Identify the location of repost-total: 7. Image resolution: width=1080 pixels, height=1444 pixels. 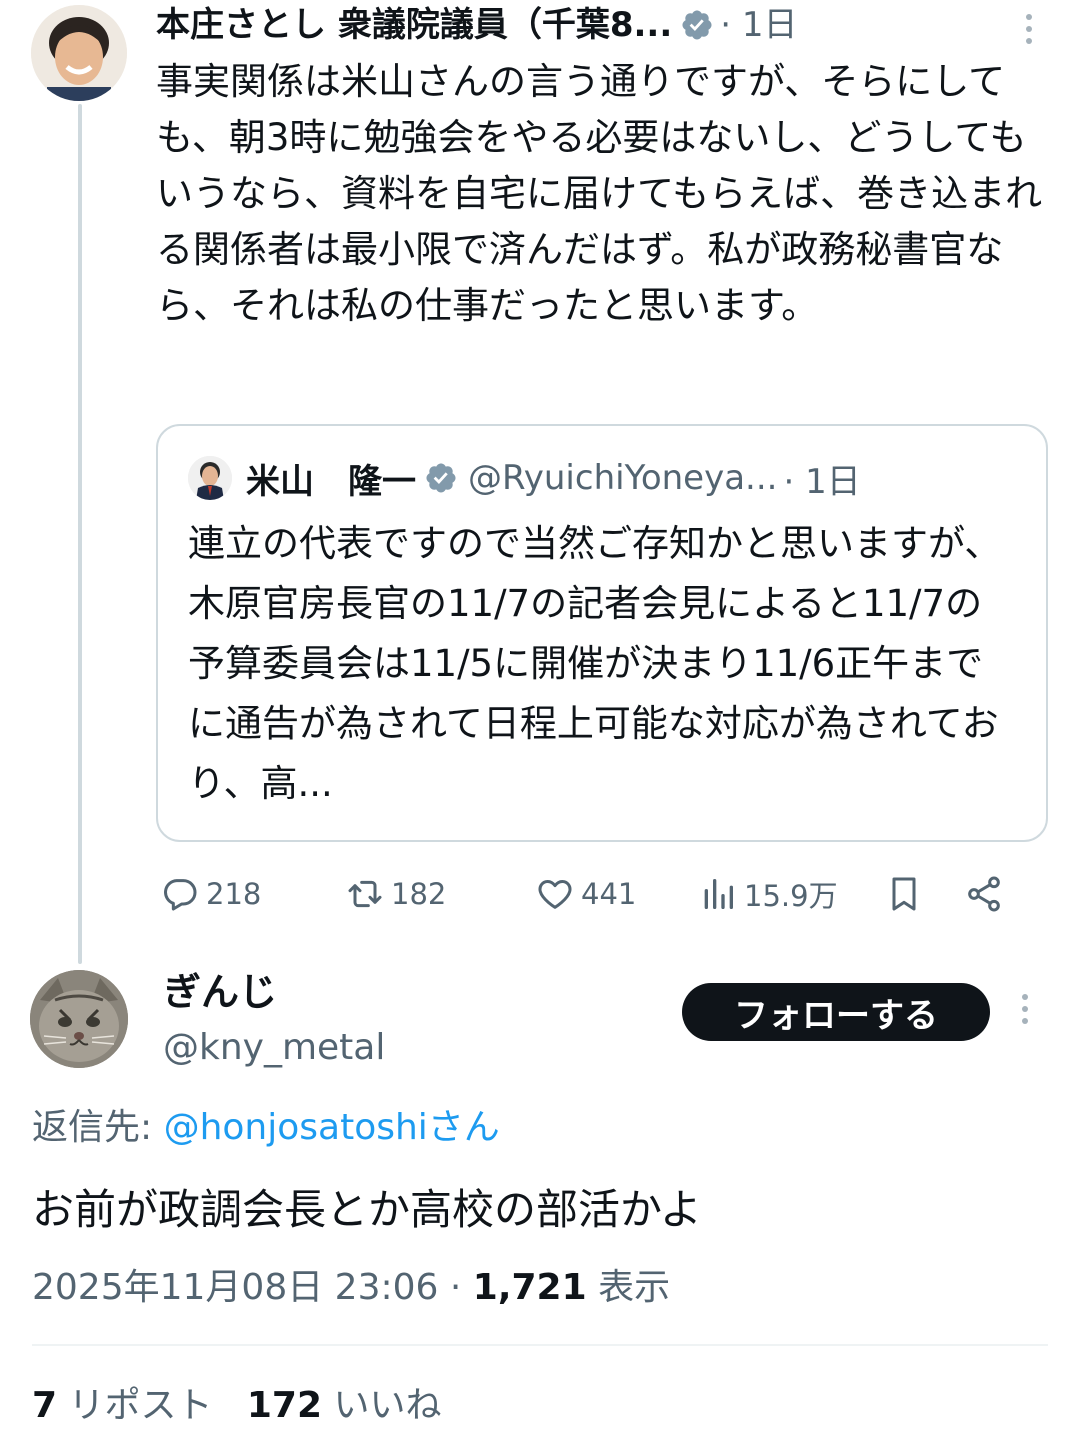
(44, 1405).